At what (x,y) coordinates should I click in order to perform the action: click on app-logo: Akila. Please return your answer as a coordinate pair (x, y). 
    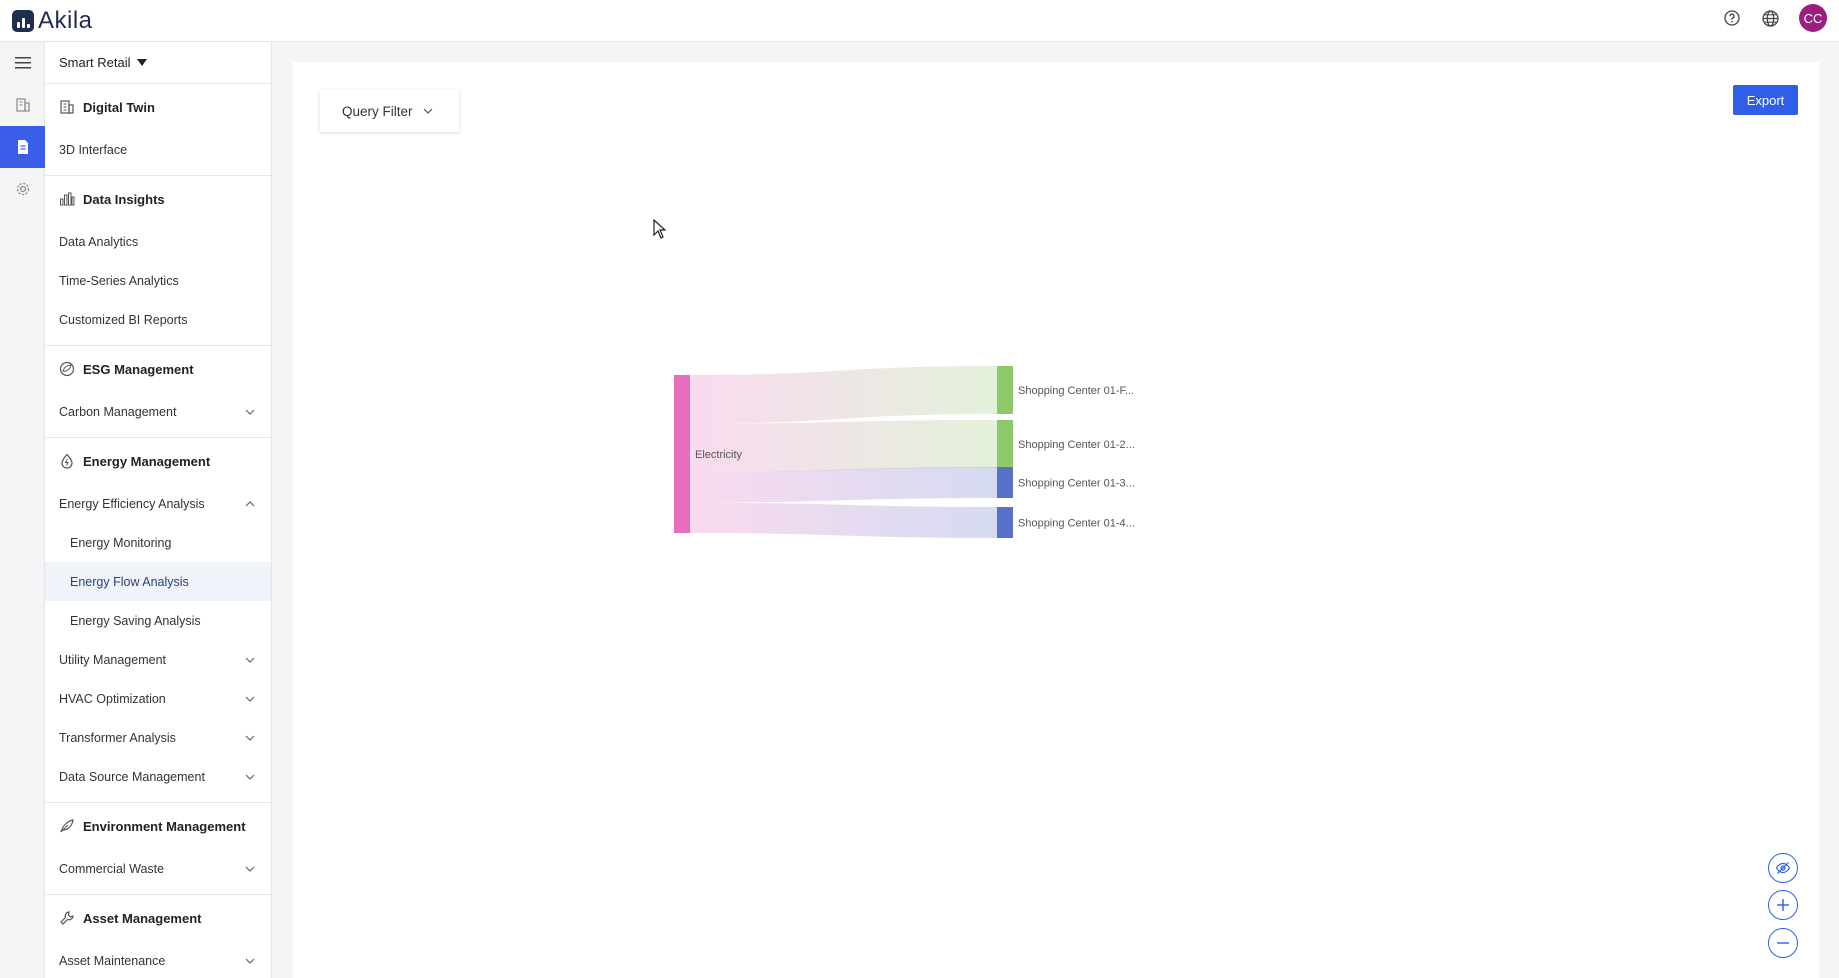
    Looking at the image, I should click on (52, 21).